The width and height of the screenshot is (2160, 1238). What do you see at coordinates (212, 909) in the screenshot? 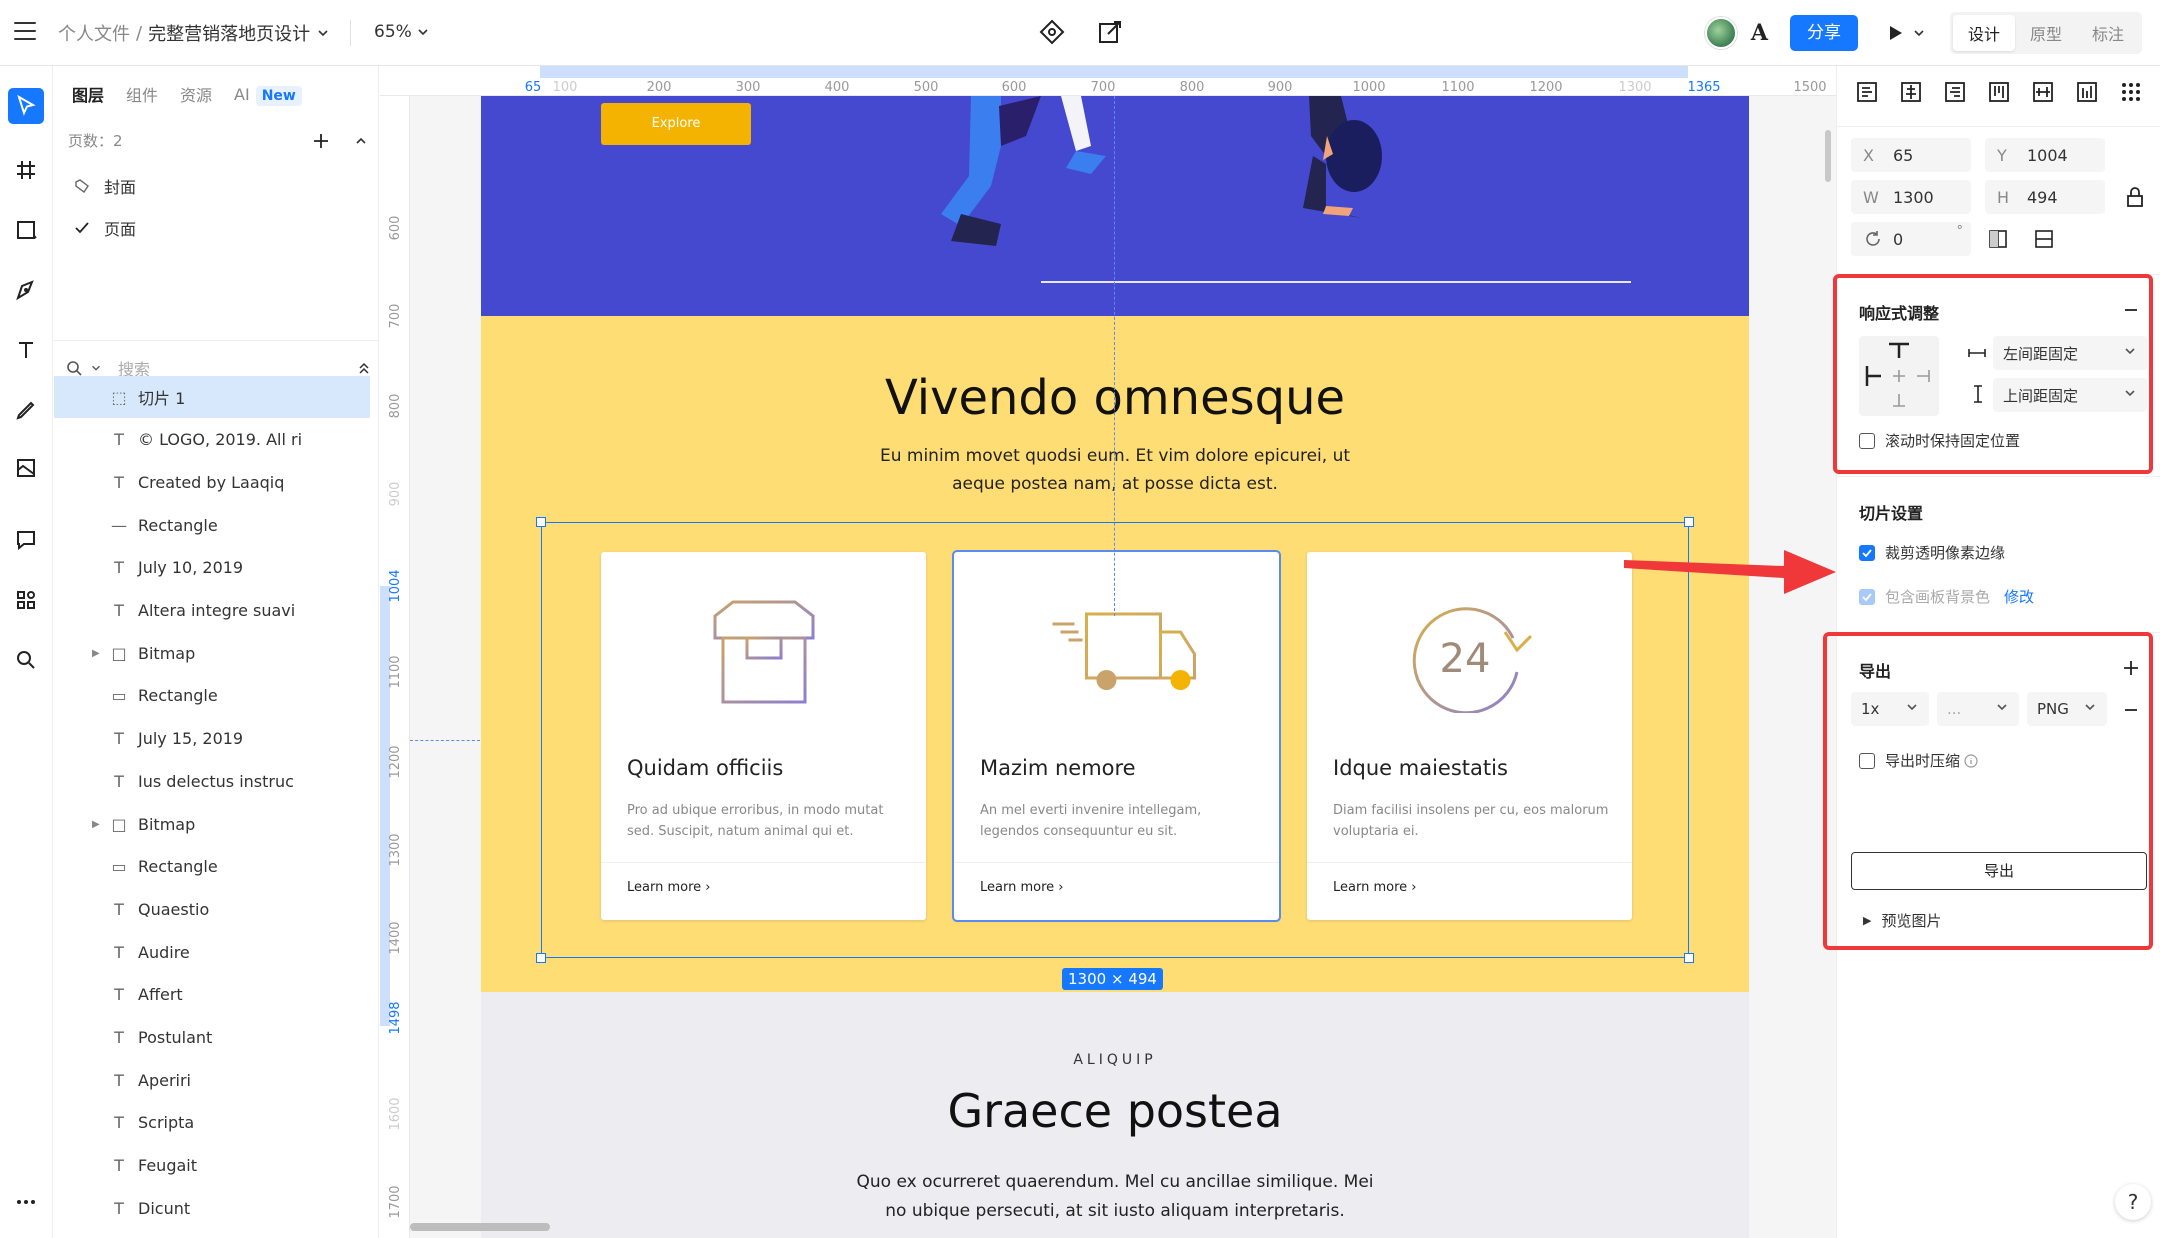
I see `layer-row: T Quaestio` at bounding box center [212, 909].